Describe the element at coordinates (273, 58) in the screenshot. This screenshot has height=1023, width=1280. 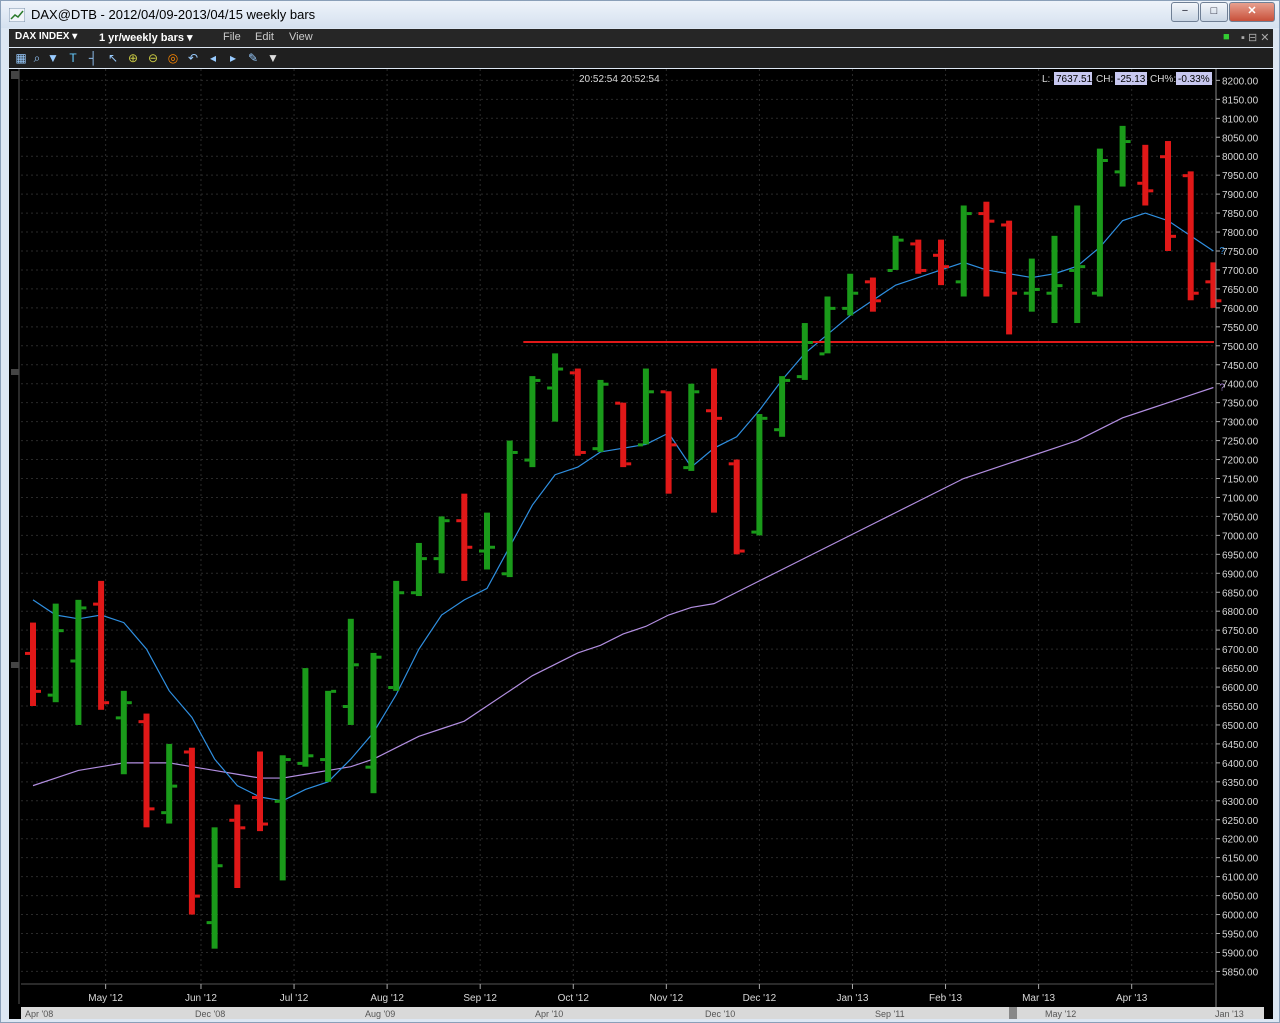
I see `more-dropdown-icon: ▼` at that location.